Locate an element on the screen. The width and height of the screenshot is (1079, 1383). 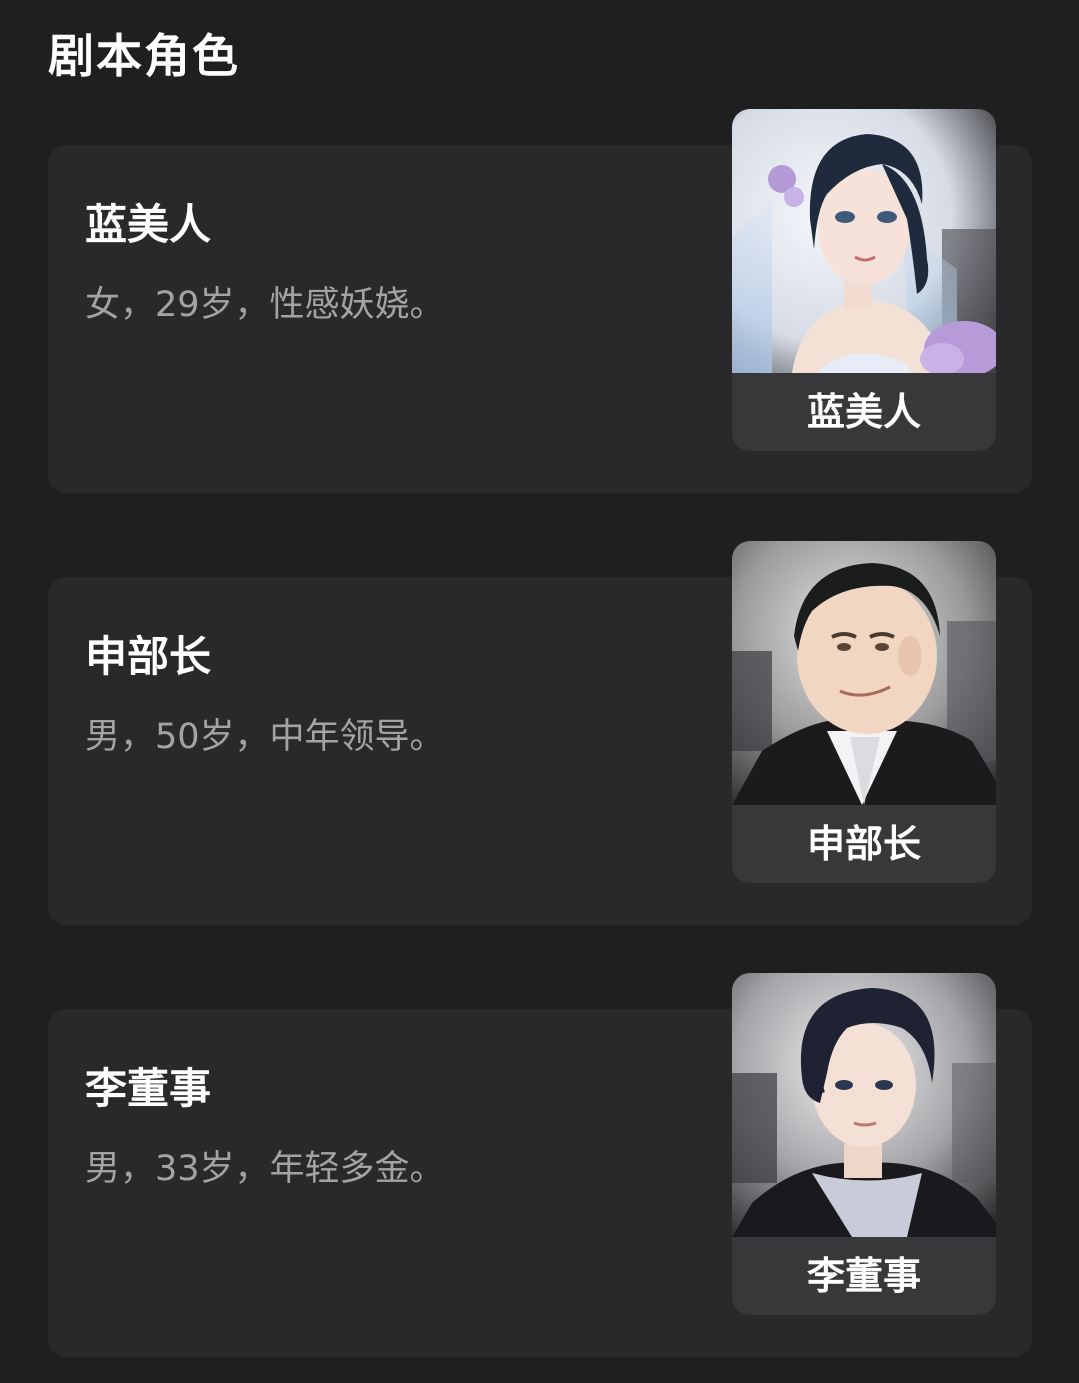
role-description: 男，50岁，中年领导。 is located at coordinates (265, 737).